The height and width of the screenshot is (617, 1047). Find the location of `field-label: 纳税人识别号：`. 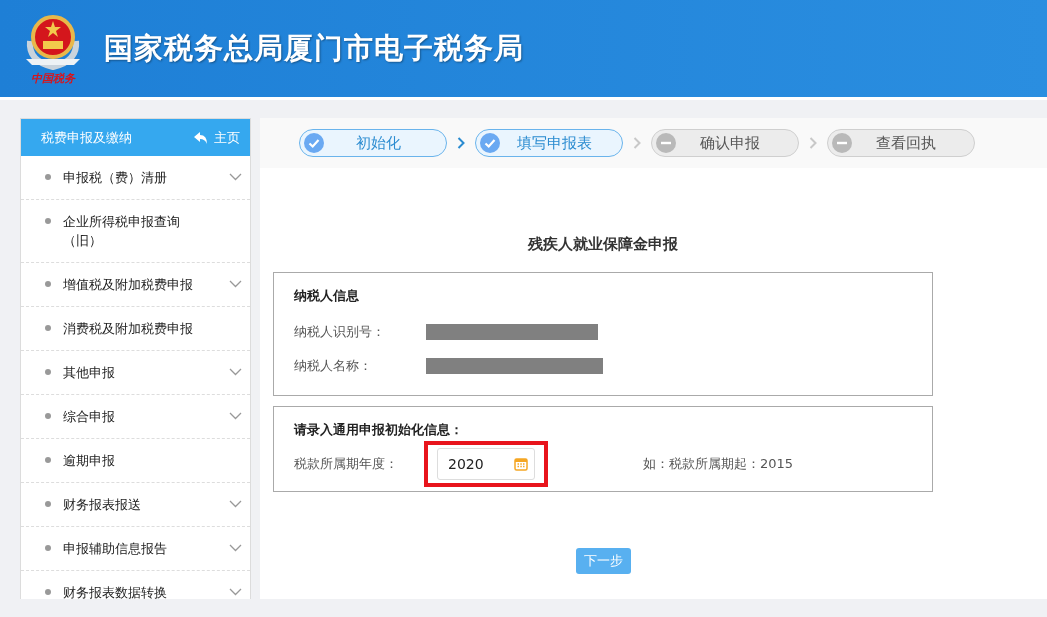

field-label: 纳税人识别号： is located at coordinates (340, 332).